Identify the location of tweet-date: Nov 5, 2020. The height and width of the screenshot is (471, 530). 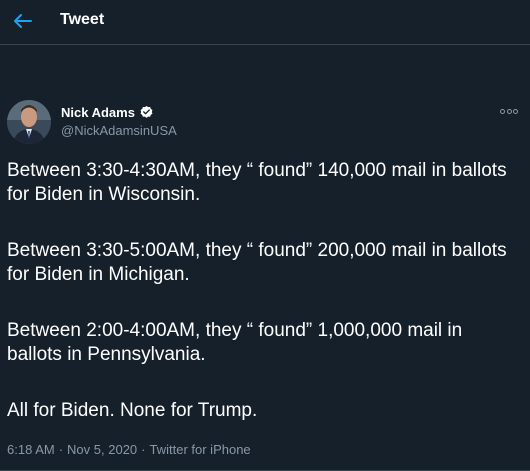
(102, 449).